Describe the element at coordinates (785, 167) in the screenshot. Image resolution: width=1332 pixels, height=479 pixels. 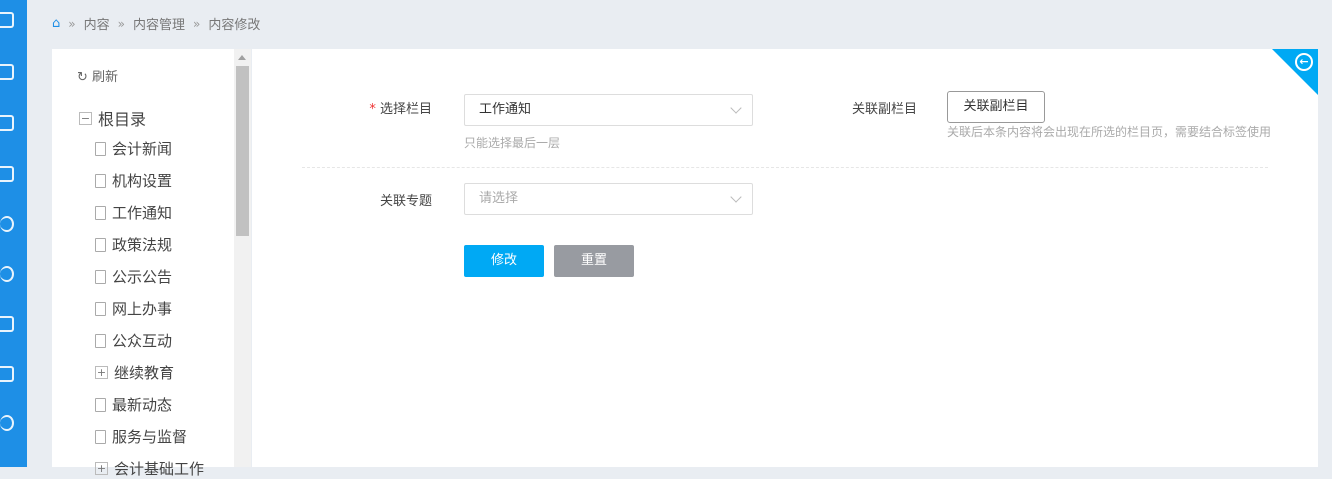
I see `divider` at that location.